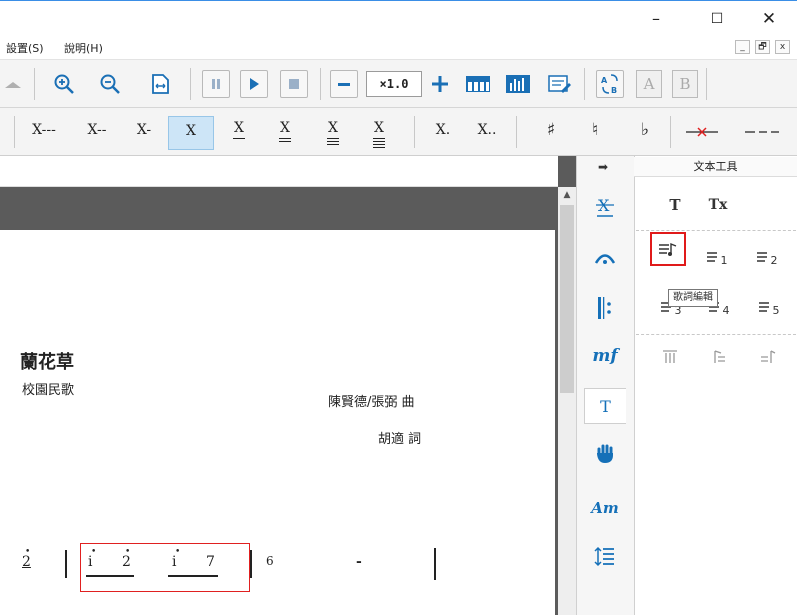  What do you see at coordinates (769, 19) in the screenshot?
I see `close-button: ✕` at bounding box center [769, 19].